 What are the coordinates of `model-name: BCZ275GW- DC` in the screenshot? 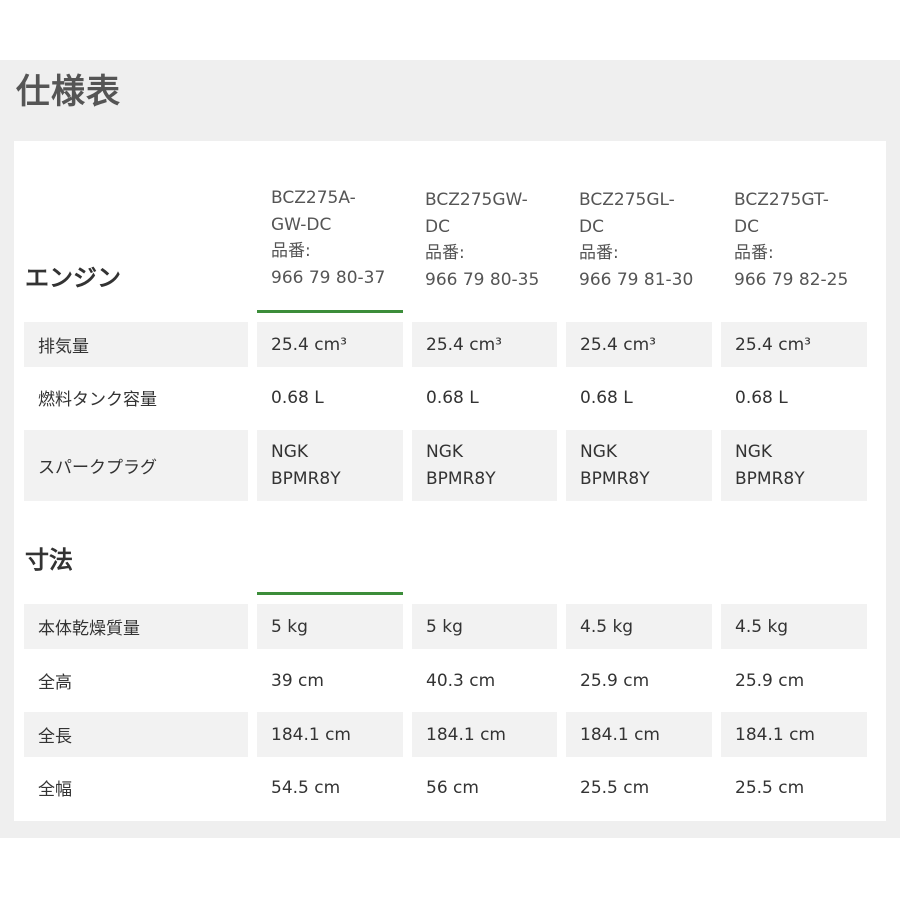 It's located at (476, 213).